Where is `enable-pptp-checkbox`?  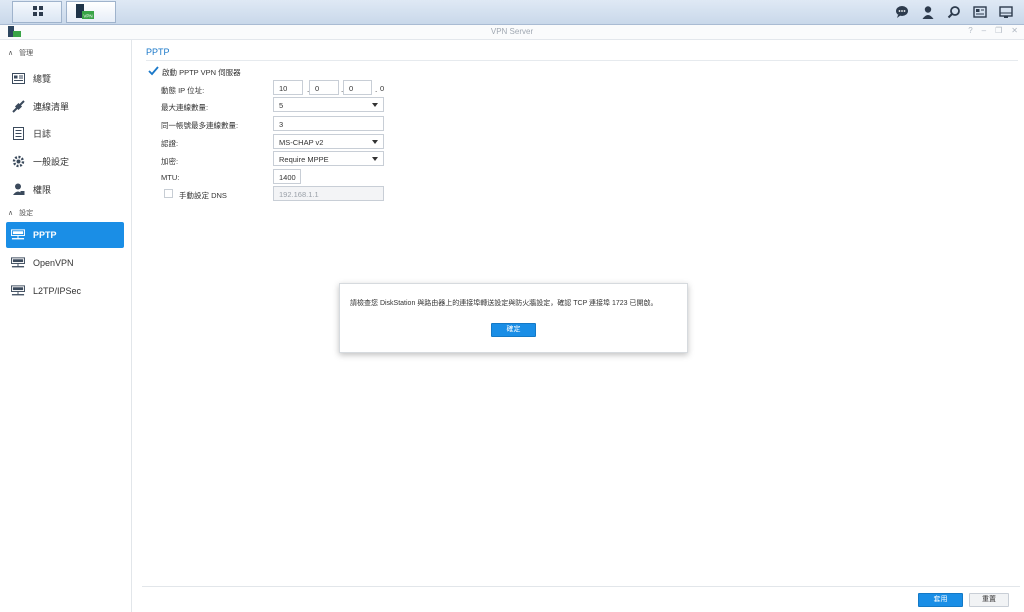
enable-pptp-checkbox is located at coordinates (153, 71).